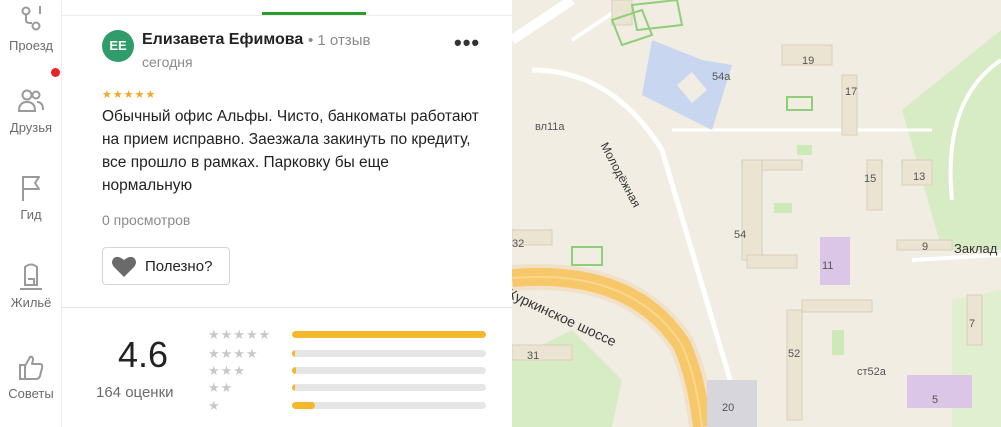  I want to click on rating-count: 164 оценки, so click(135, 392).